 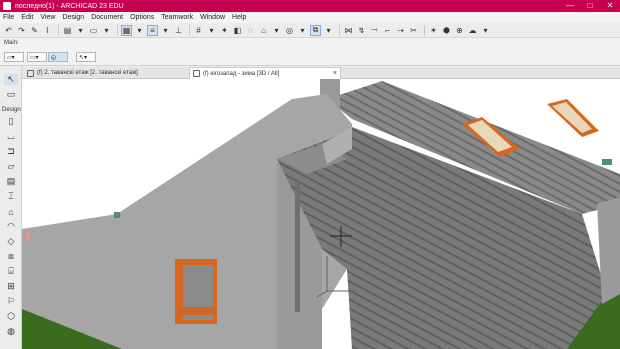 I want to click on menu-design: Design, so click(x=73, y=17).